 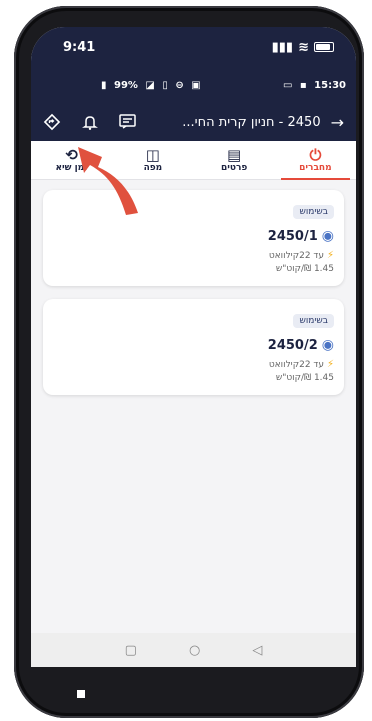 What do you see at coordinates (131, 650) in the screenshot?
I see `recents-icon: ▢` at bounding box center [131, 650].